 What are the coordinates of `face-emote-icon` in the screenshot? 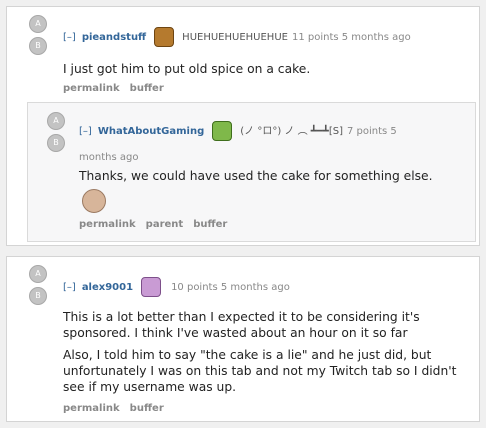 It's located at (94, 201).